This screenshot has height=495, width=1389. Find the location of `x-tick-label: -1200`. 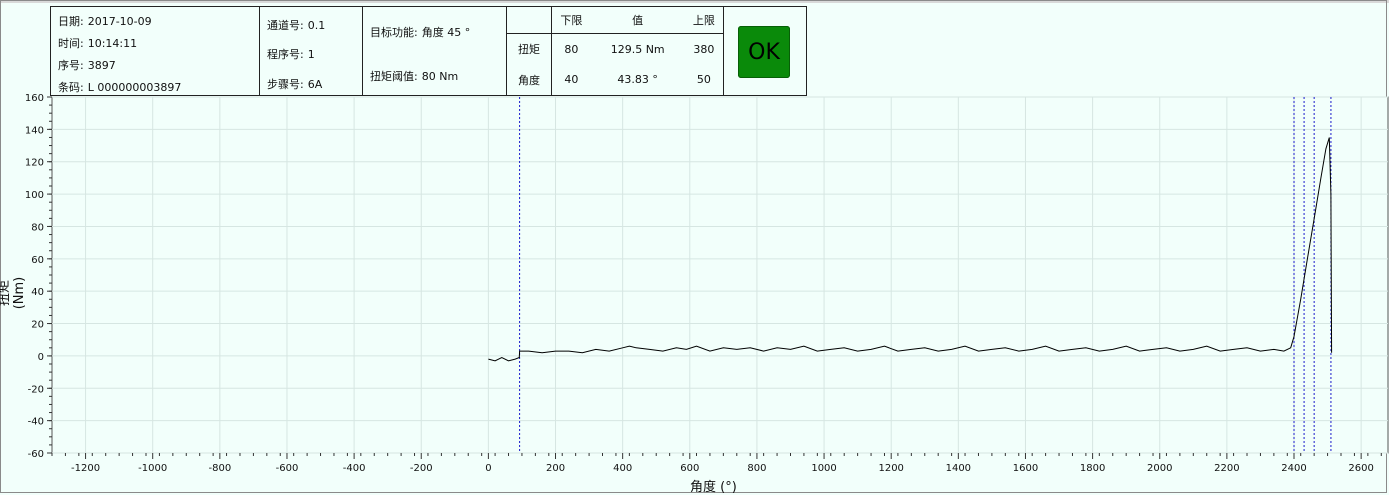

x-tick-label: -1200 is located at coordinates (85, 468).